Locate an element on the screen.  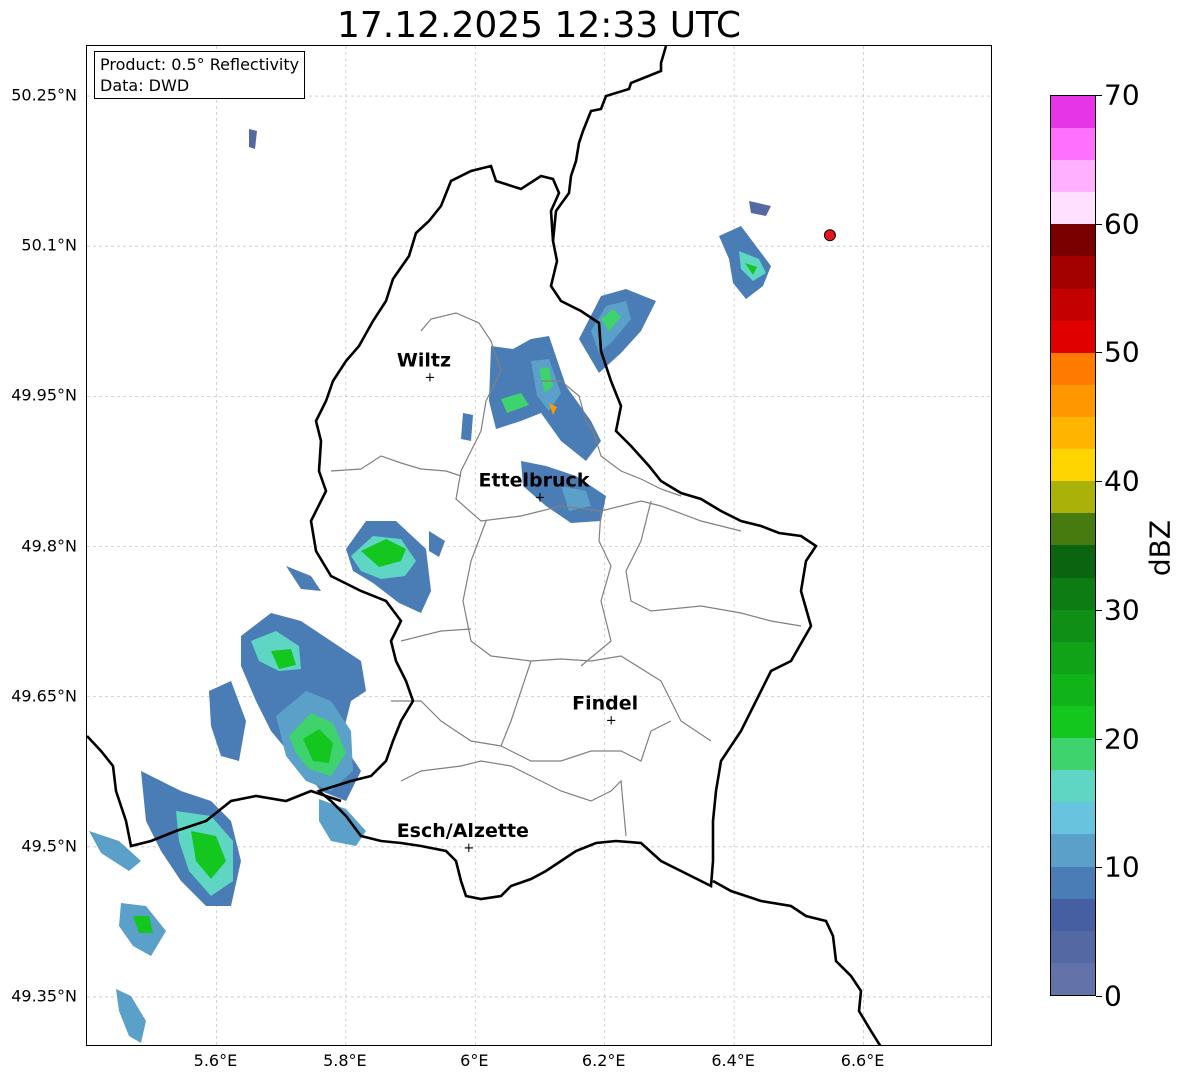
colorbar-tick-label: 10 is located at coordinates (1122, 867).